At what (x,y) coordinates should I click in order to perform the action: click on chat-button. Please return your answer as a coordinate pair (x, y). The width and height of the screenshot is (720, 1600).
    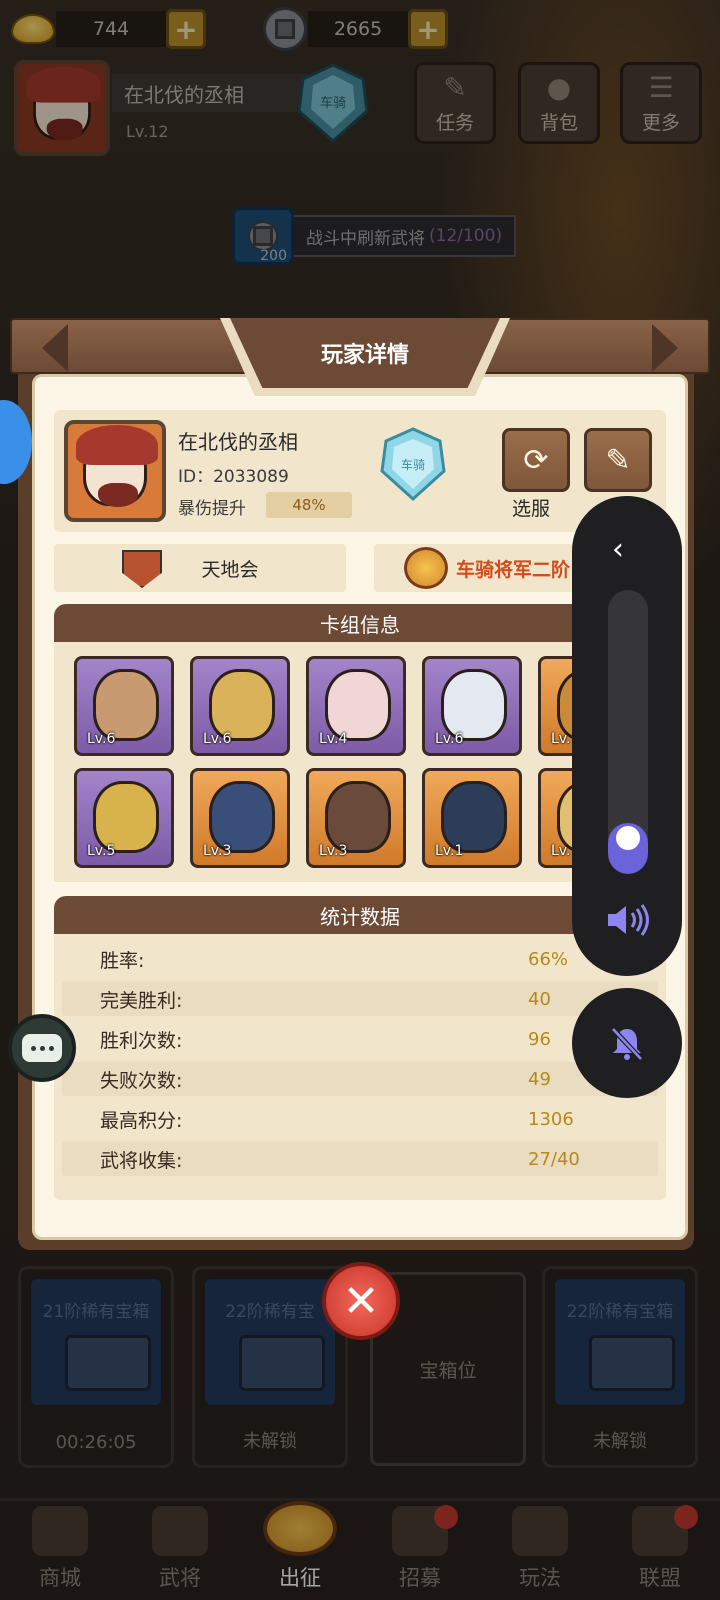
    Looking at the image, I should click on (42, 1048).